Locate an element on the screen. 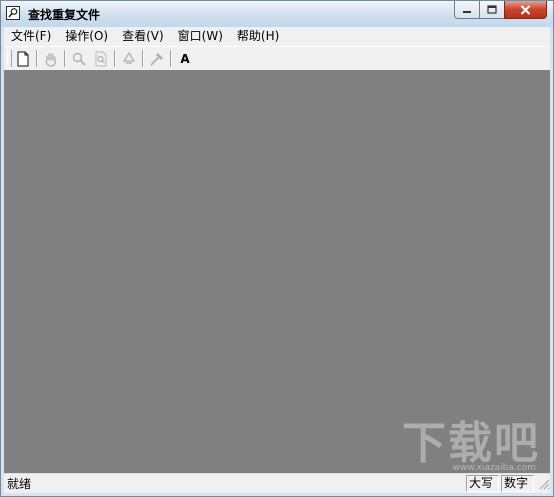 Image resolution: width=554 pixels, height=497 pixels. menu-file: 文件(F) is located at coordinates (31, 36).